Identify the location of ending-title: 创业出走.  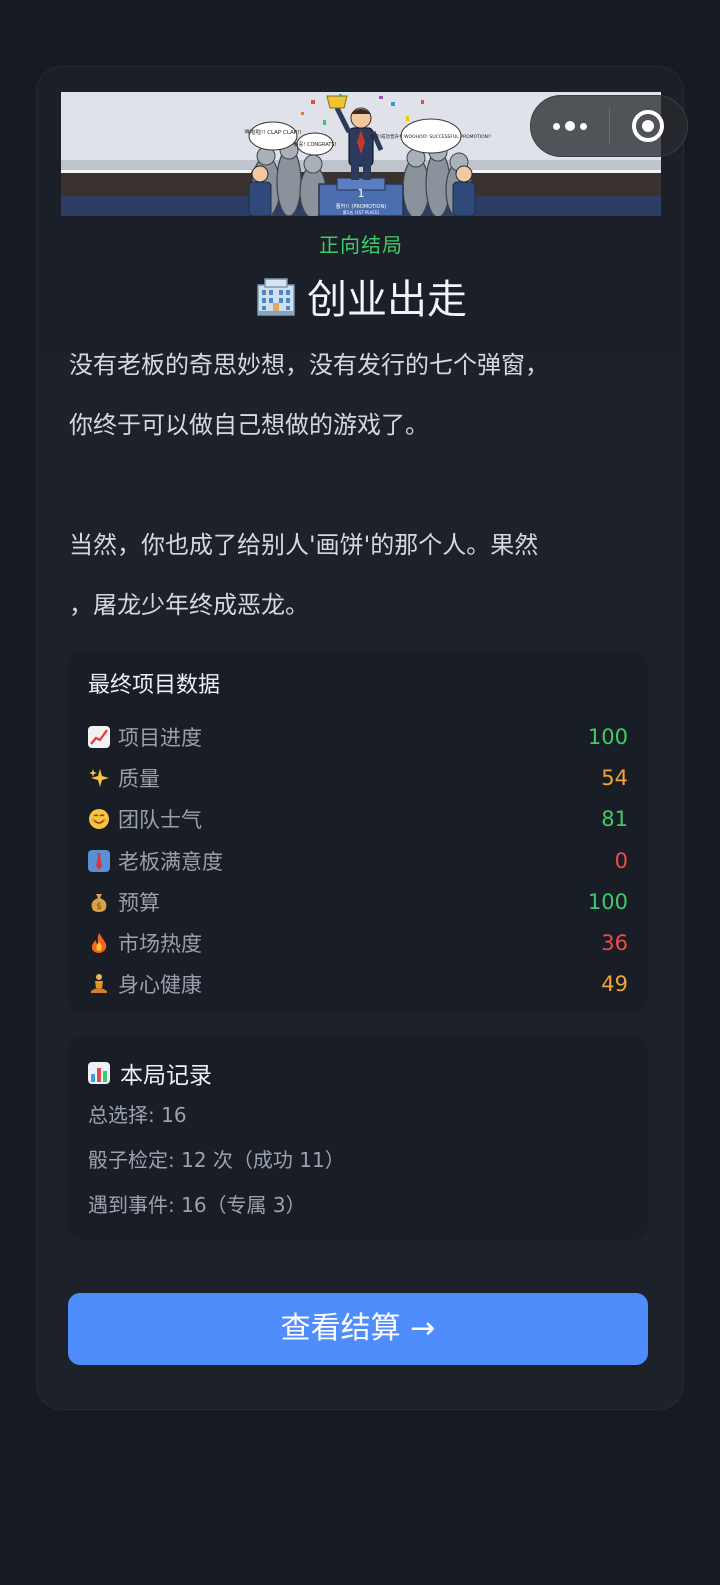
(360, 297).